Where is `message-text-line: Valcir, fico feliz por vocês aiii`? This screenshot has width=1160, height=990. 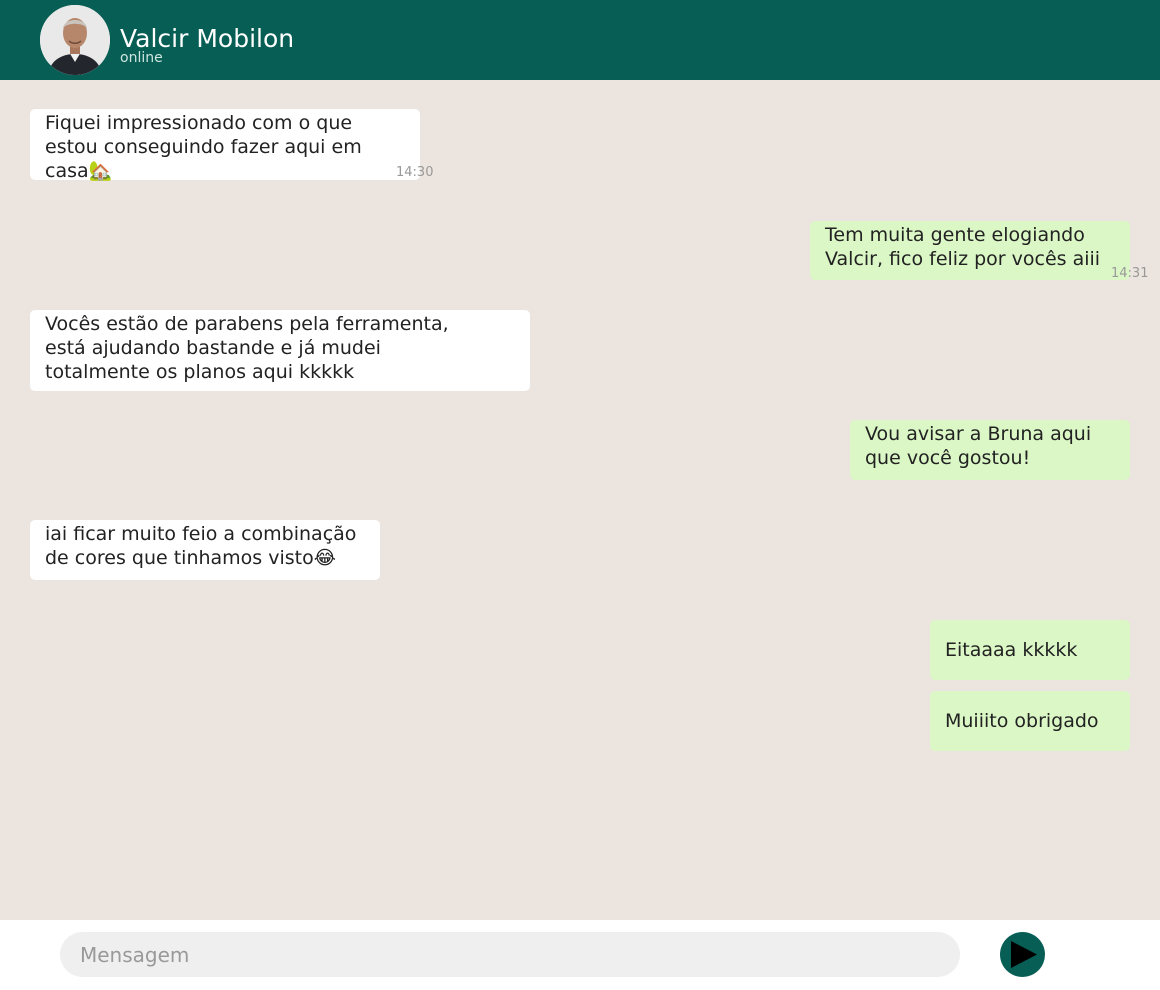 message-text-line: Valcir, fico feliz por vocês aiii is located at coordinates (963, 259).